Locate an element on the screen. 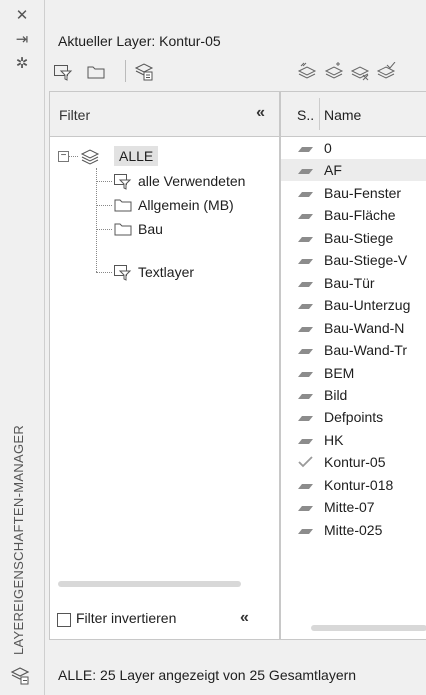 The height and width of the screenshot is (695, 426). delete-layer-icon is located at coordinates (360, 72).